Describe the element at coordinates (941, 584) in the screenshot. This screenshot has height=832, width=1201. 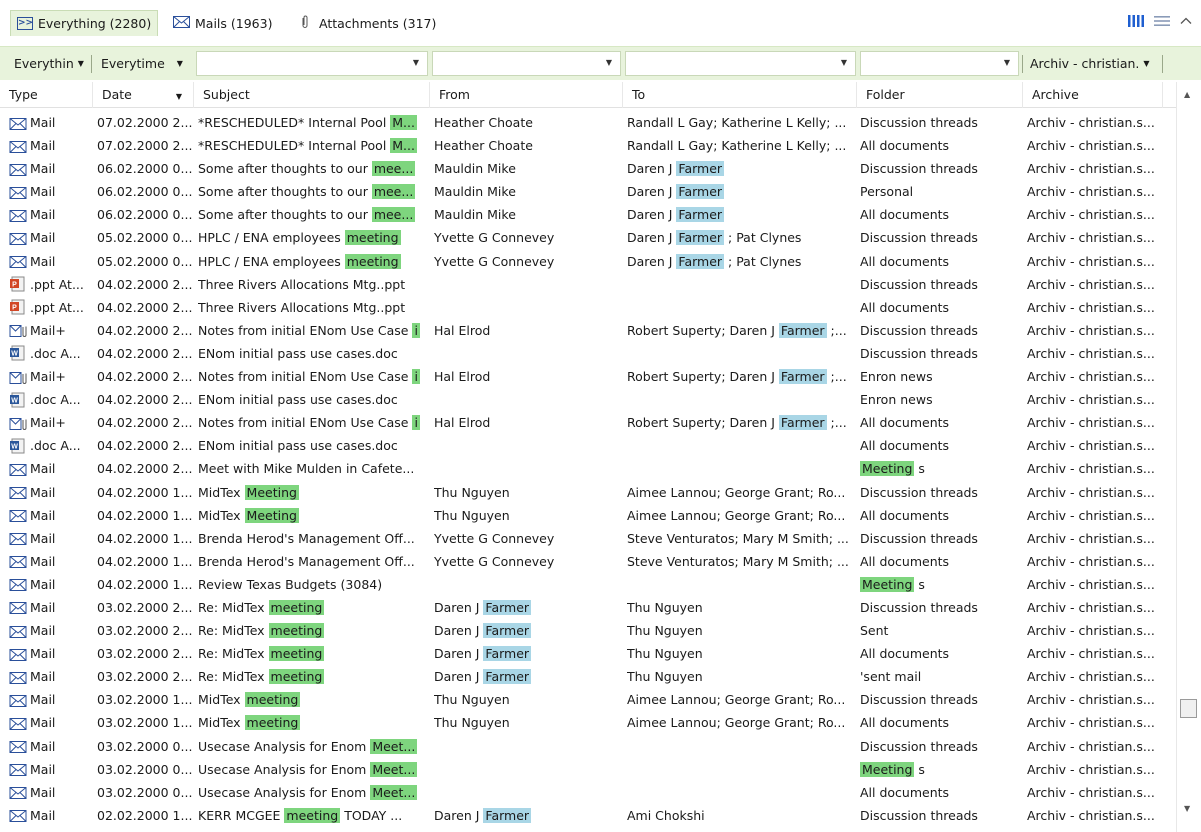
I see `folder-cell: Meeting s` at that location.